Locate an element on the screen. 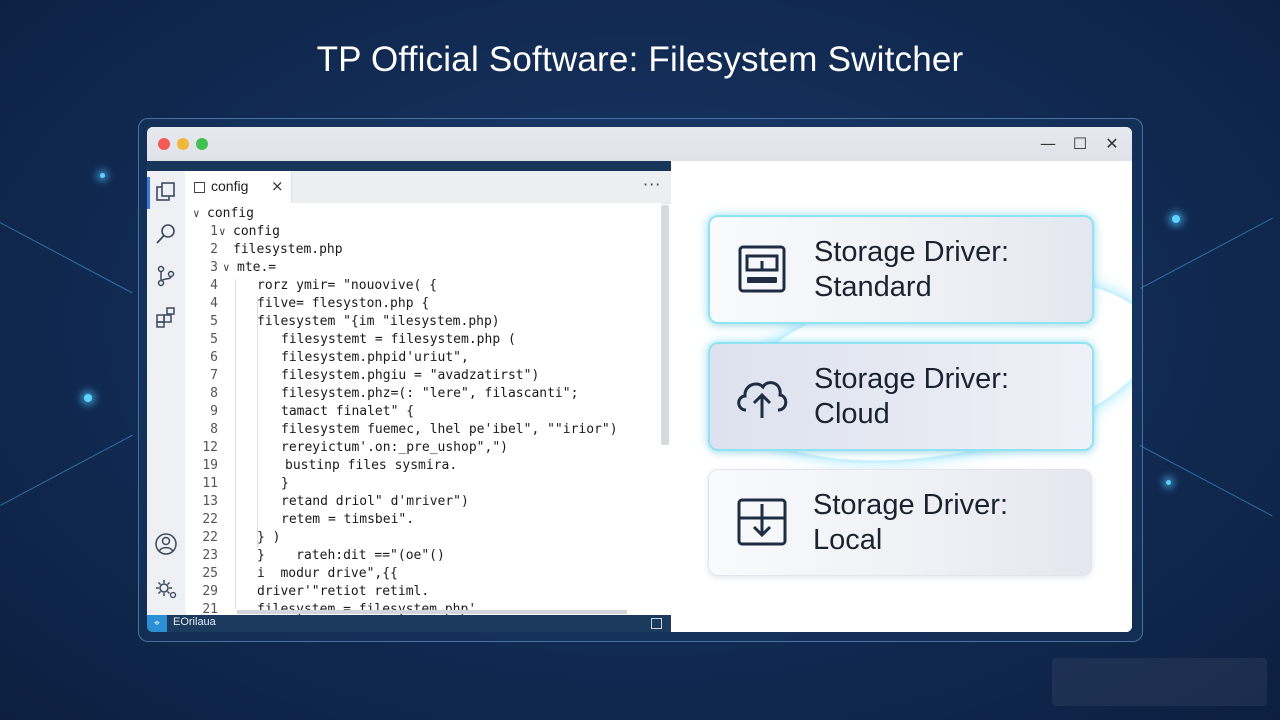  tab-config: config × is located at coordinates (238, 187).